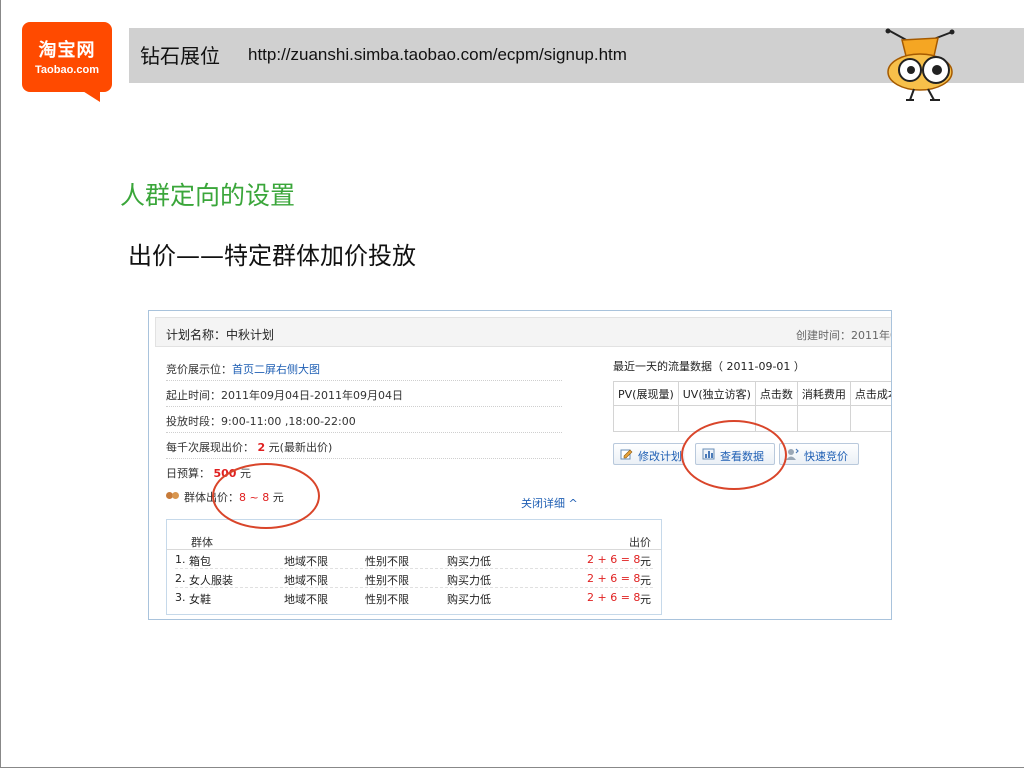  I want to click on view-data-label: 查看数据, so click(742, 456).